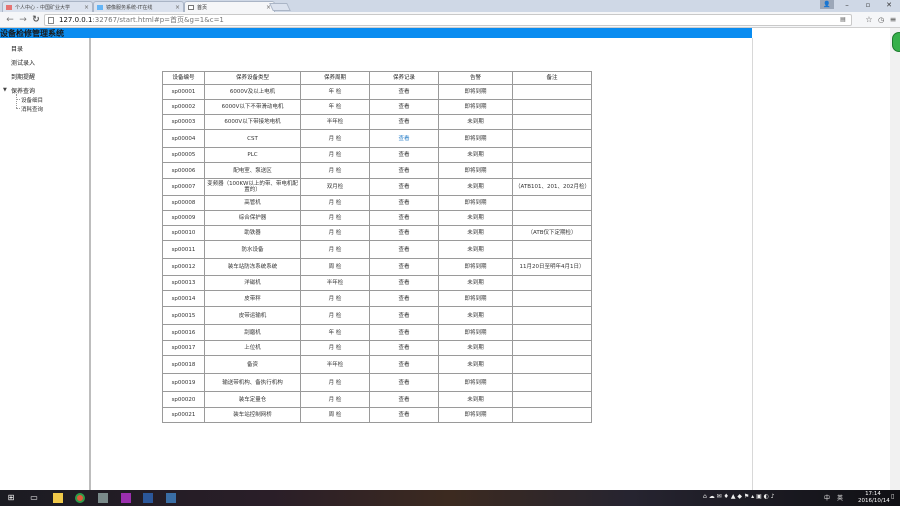 The height and width of the screenshot is (506, 900). I want to click on cell-device-type: CST, so click(252, 138).